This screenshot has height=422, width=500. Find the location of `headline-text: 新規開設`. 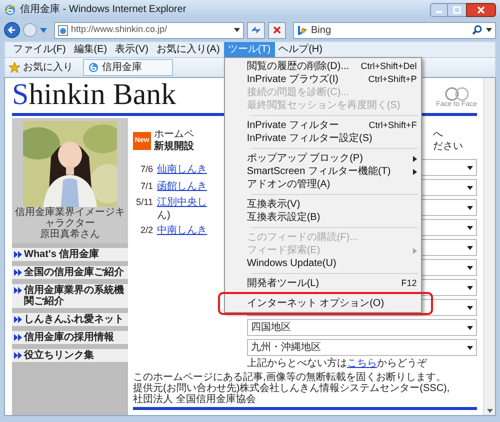

headline-text: 新規開設 is located at coordinates (174, 147).